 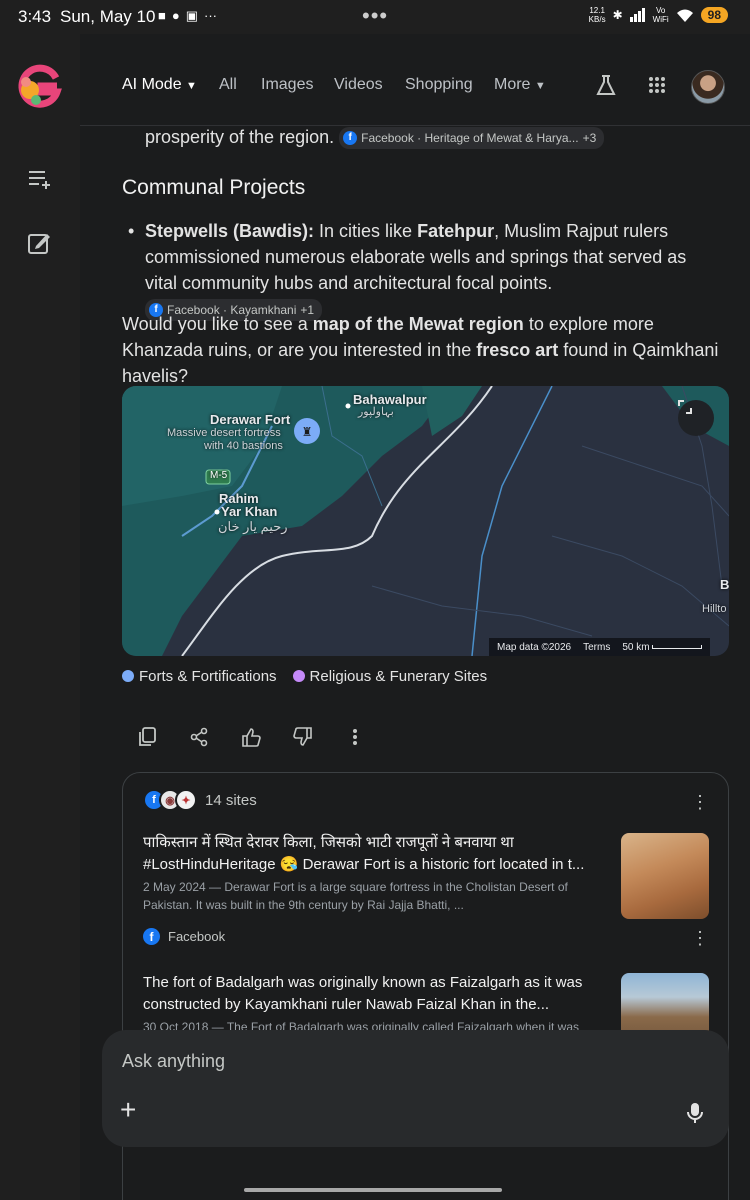 I want to click on copy-button, so click(x=147, y=737).